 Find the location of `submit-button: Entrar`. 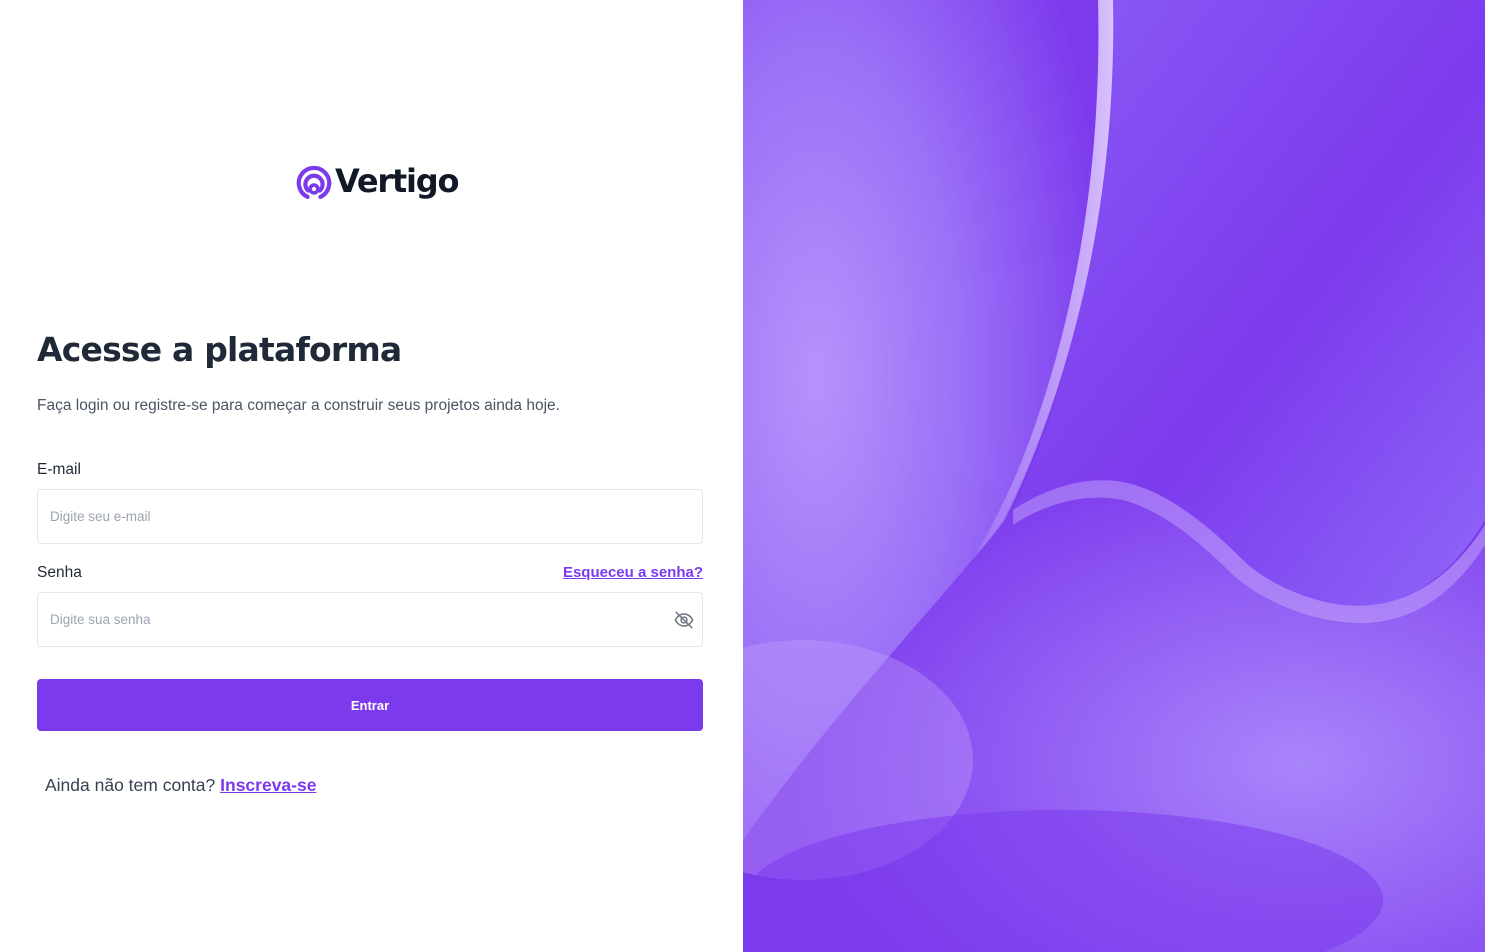

submit-button: Entrar is located at coordinates (370, 705).